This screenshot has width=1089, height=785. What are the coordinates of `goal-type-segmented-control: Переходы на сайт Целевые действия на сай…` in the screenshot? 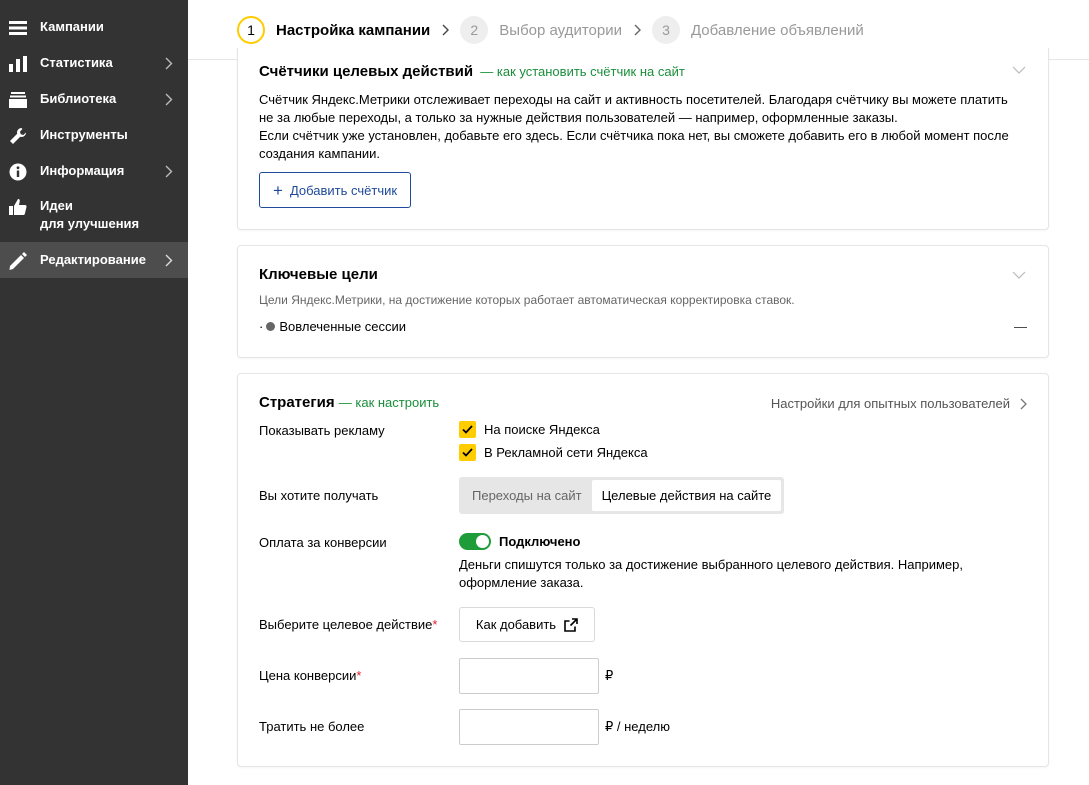 It's located at (622, 495).